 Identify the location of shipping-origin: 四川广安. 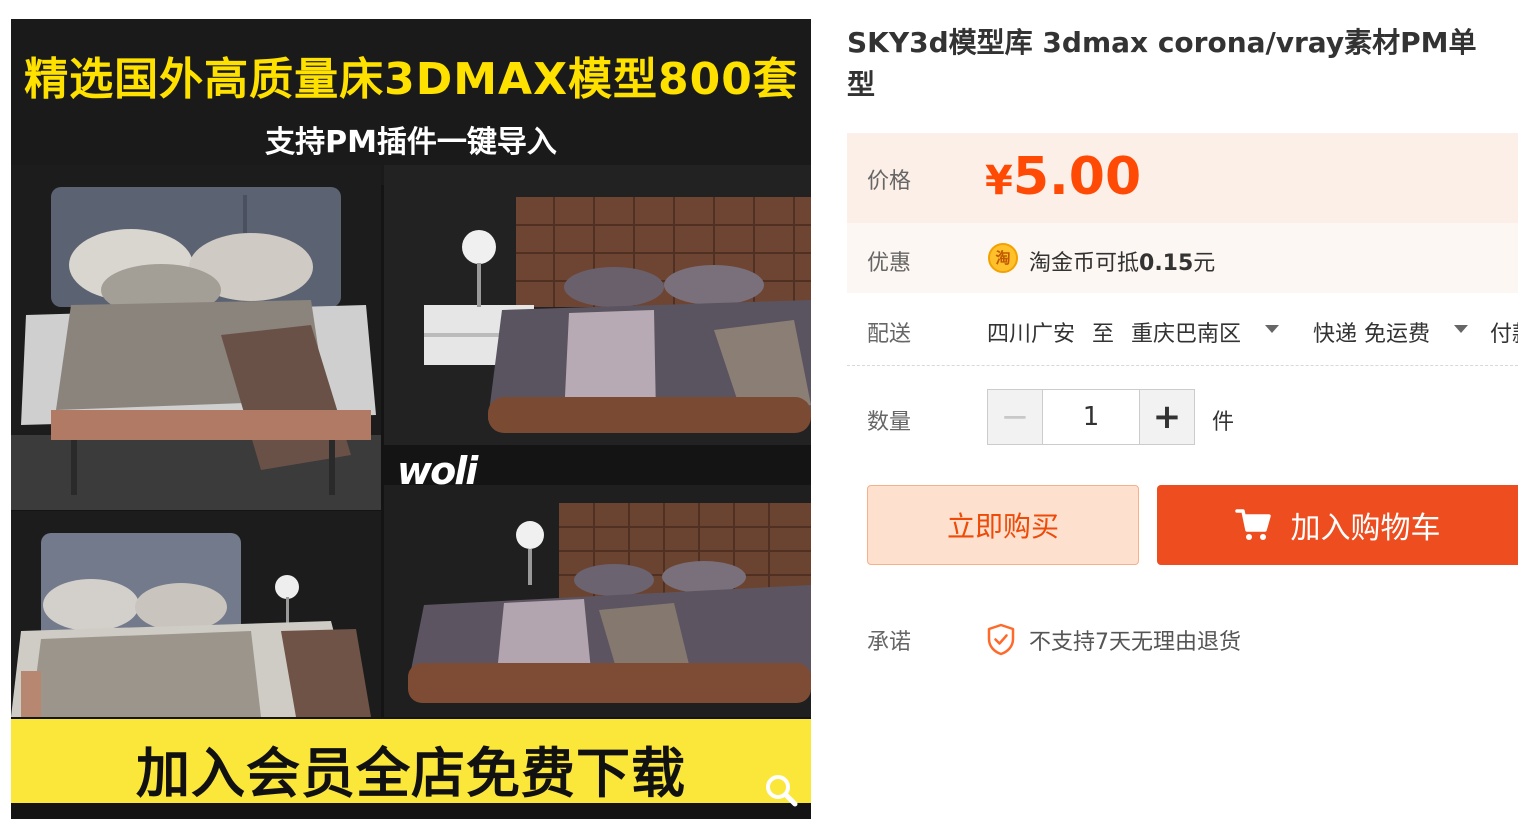
(1031, 334).